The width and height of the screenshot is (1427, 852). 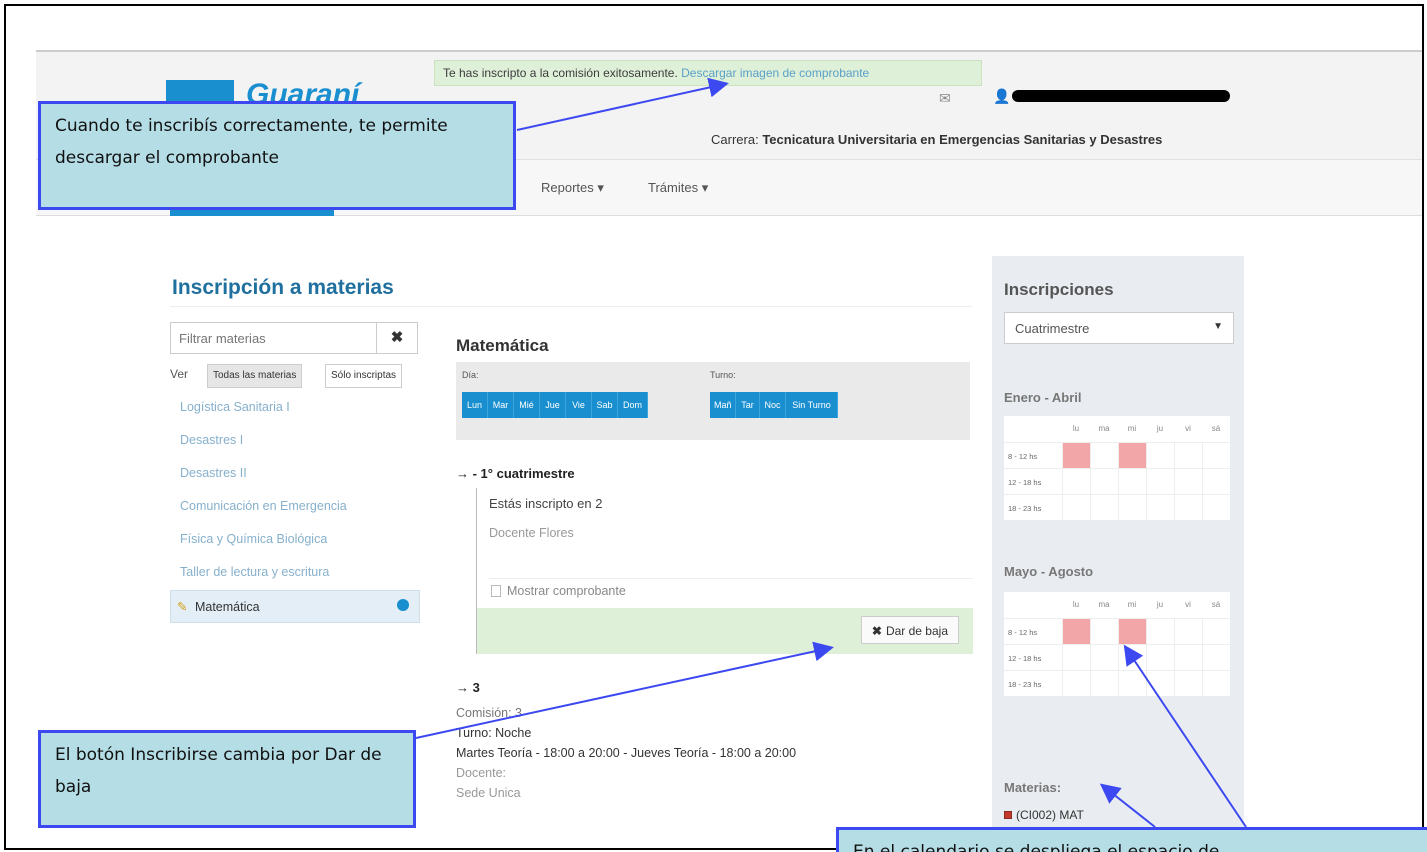 What do you see at coordinates (227, 607) in the screenshot?
I see `materia-label: Matemática` at bounding box center [227, 607].